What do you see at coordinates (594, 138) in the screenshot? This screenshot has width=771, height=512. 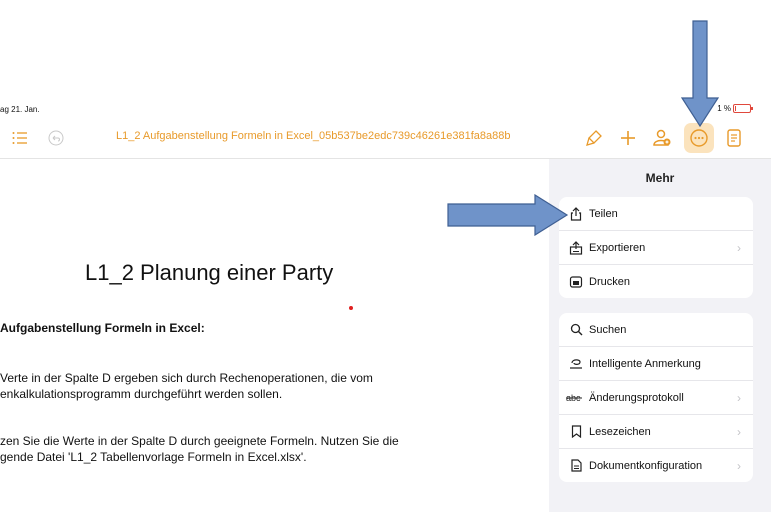 I see `paintbrush-icon` at bounding box center [594, 138].